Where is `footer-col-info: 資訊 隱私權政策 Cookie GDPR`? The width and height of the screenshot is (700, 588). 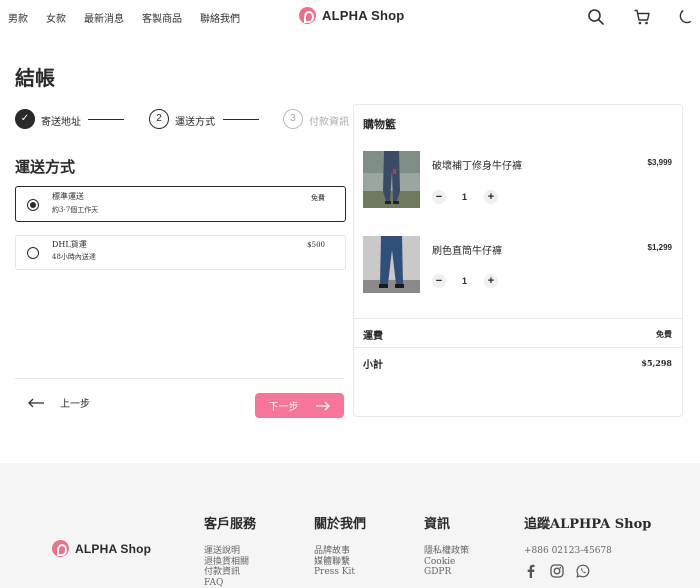
footer-col-info: 資訊 隱私權政策 Cookie GDPR is located at coordinates (446, 545).